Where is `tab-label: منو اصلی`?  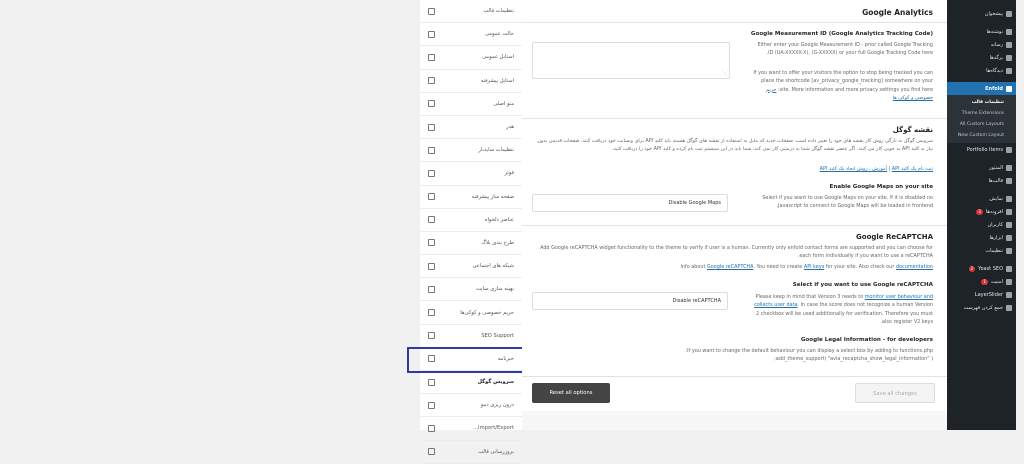 tab-label: منو اصلی is located at coordinates (503, 103).